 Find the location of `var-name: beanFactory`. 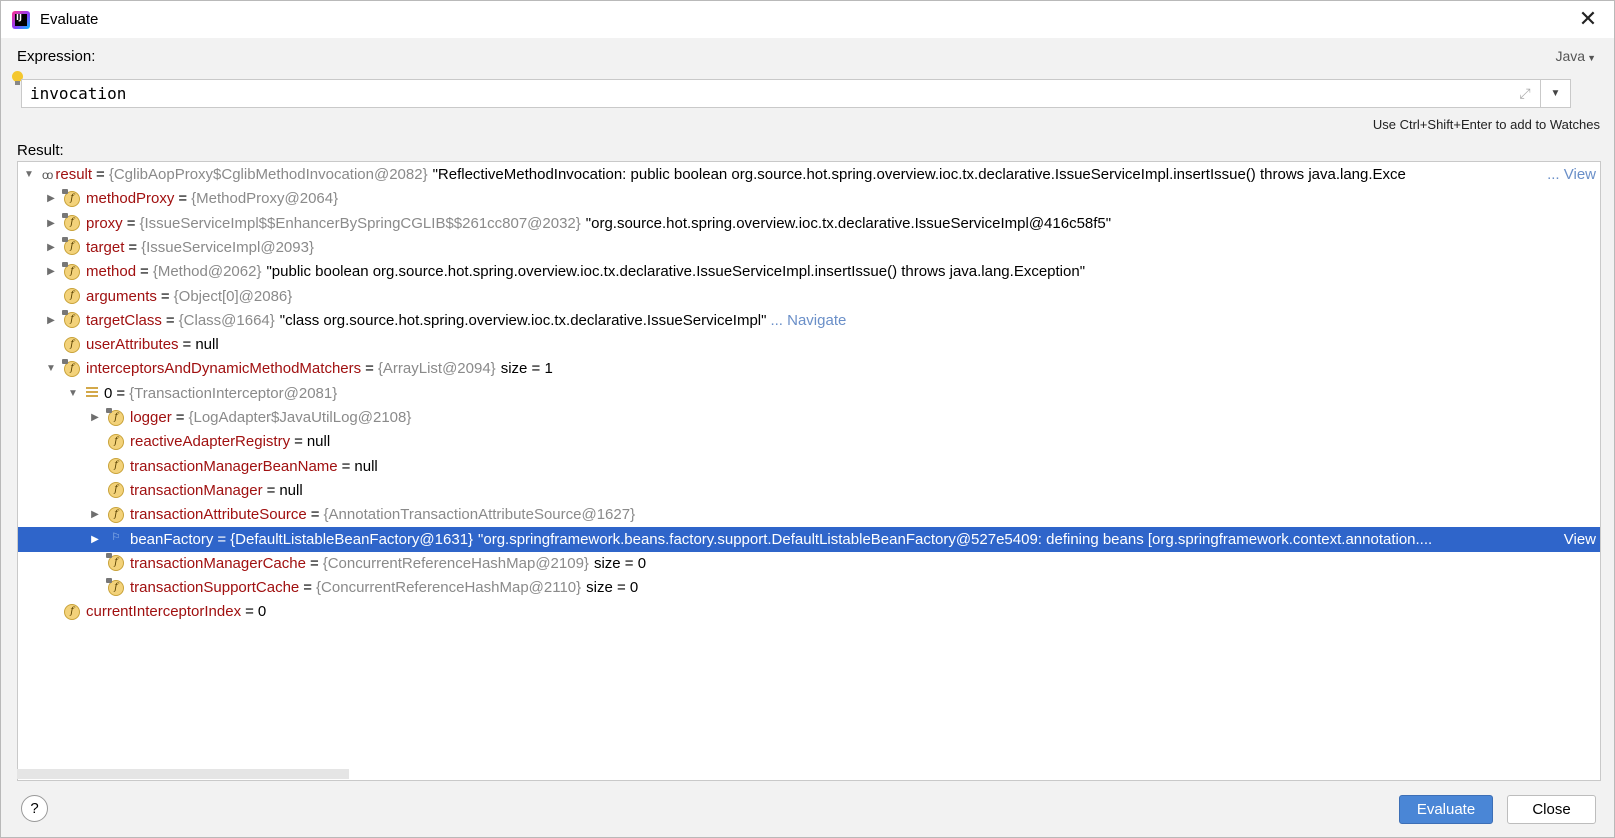

var-name: beanFactory is located at coordinates (172, 539).